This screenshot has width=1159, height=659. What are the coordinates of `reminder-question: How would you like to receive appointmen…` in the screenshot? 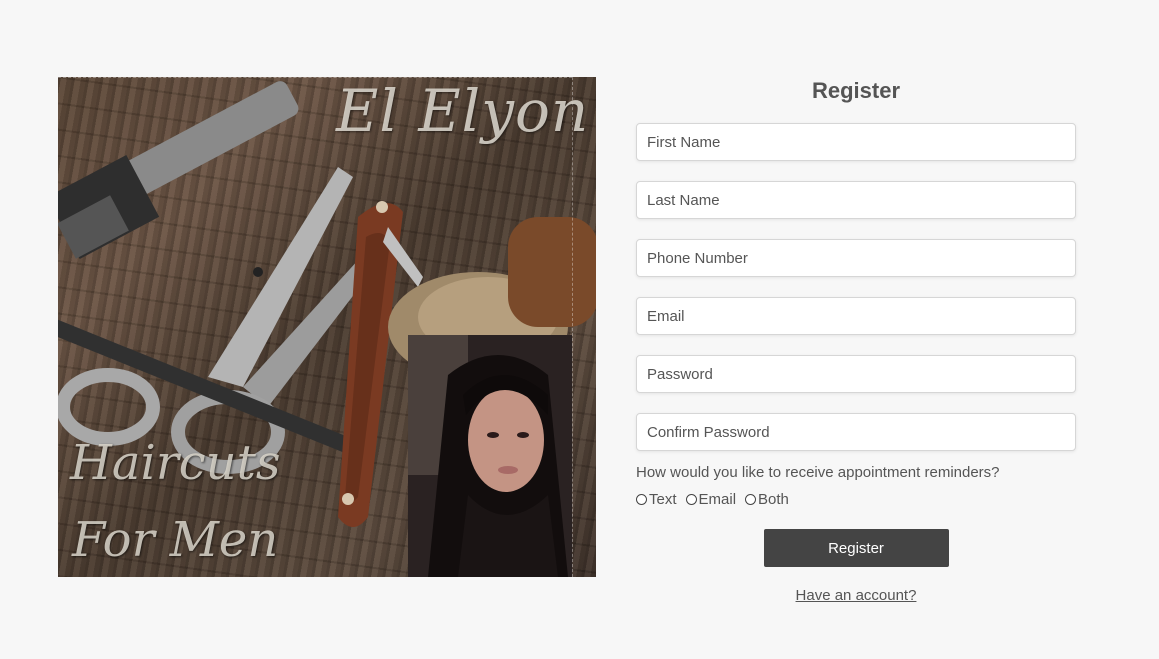 It's located at (818, 472).